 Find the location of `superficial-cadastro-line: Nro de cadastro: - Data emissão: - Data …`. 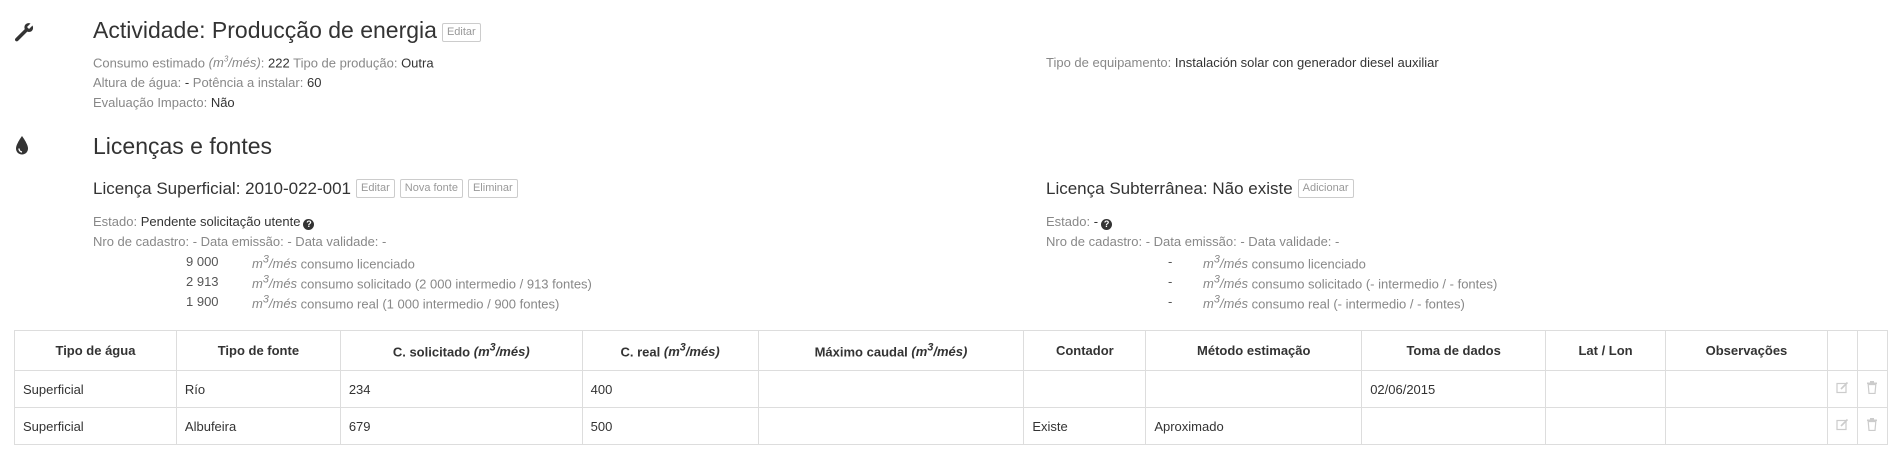

superficial-cadastro-line: Nro de cadastro: - Data emissão: - Data … is located at coordinates (240, 241).